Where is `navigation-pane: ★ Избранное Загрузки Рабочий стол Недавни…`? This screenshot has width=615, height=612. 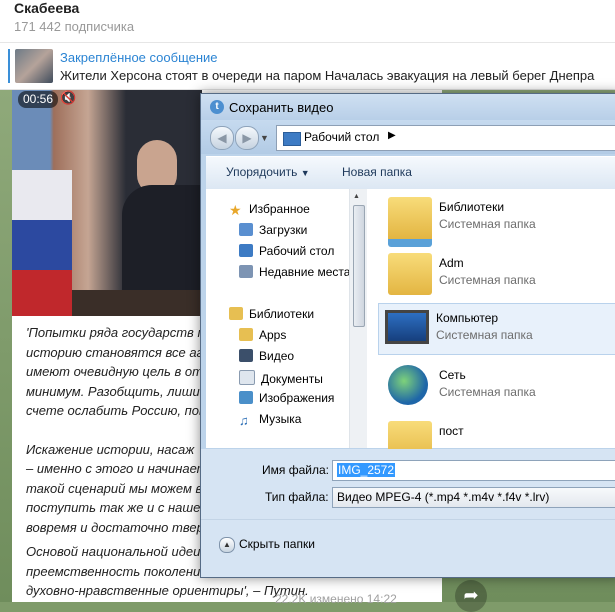 navigation-pane: ★ Избранное Загрузки Рабочий стол Недавни… is located at coordinates (278, 318).